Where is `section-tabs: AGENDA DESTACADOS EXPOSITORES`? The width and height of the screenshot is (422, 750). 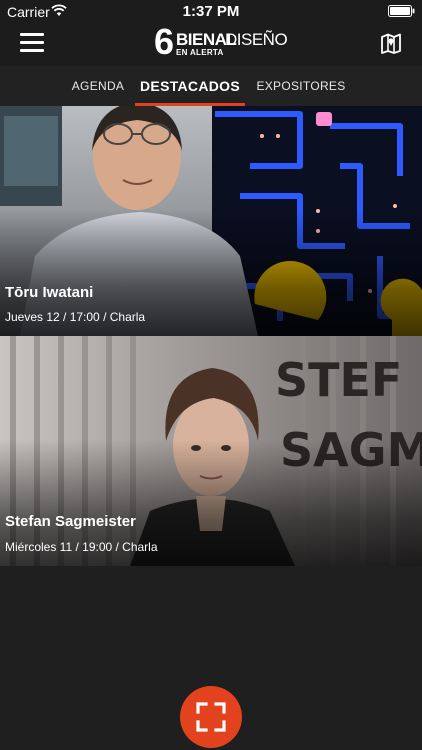 section-tabs: AGENDA DESTACADOS EXPOSITORES is located at coordinates (211, 86).